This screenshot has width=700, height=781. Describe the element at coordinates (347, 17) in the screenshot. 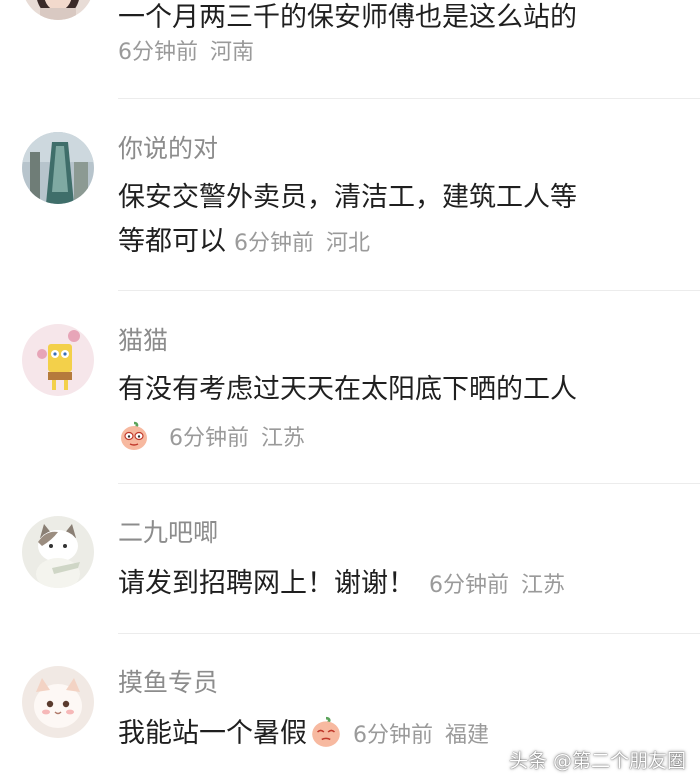

I see `comment-text: 一个月两三千的保安师傅也是这么站的` at that location.